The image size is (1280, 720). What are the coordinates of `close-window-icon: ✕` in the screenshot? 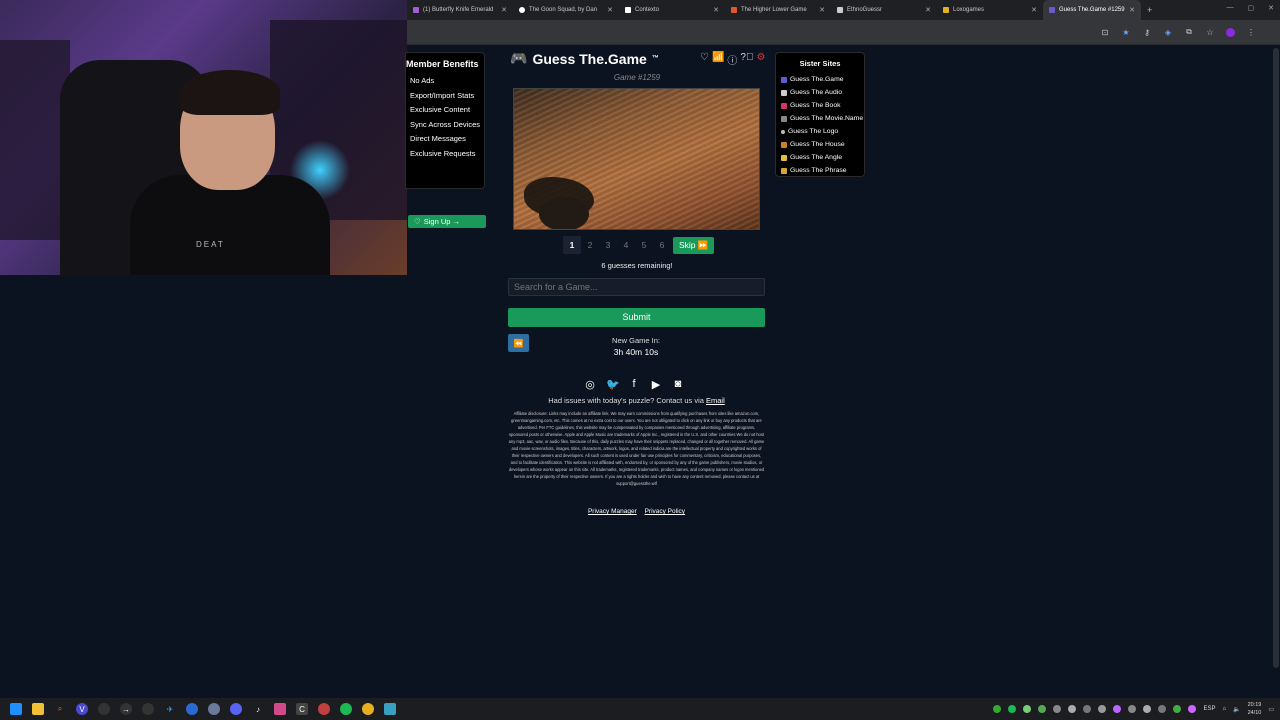 It's located at (1271, 8).